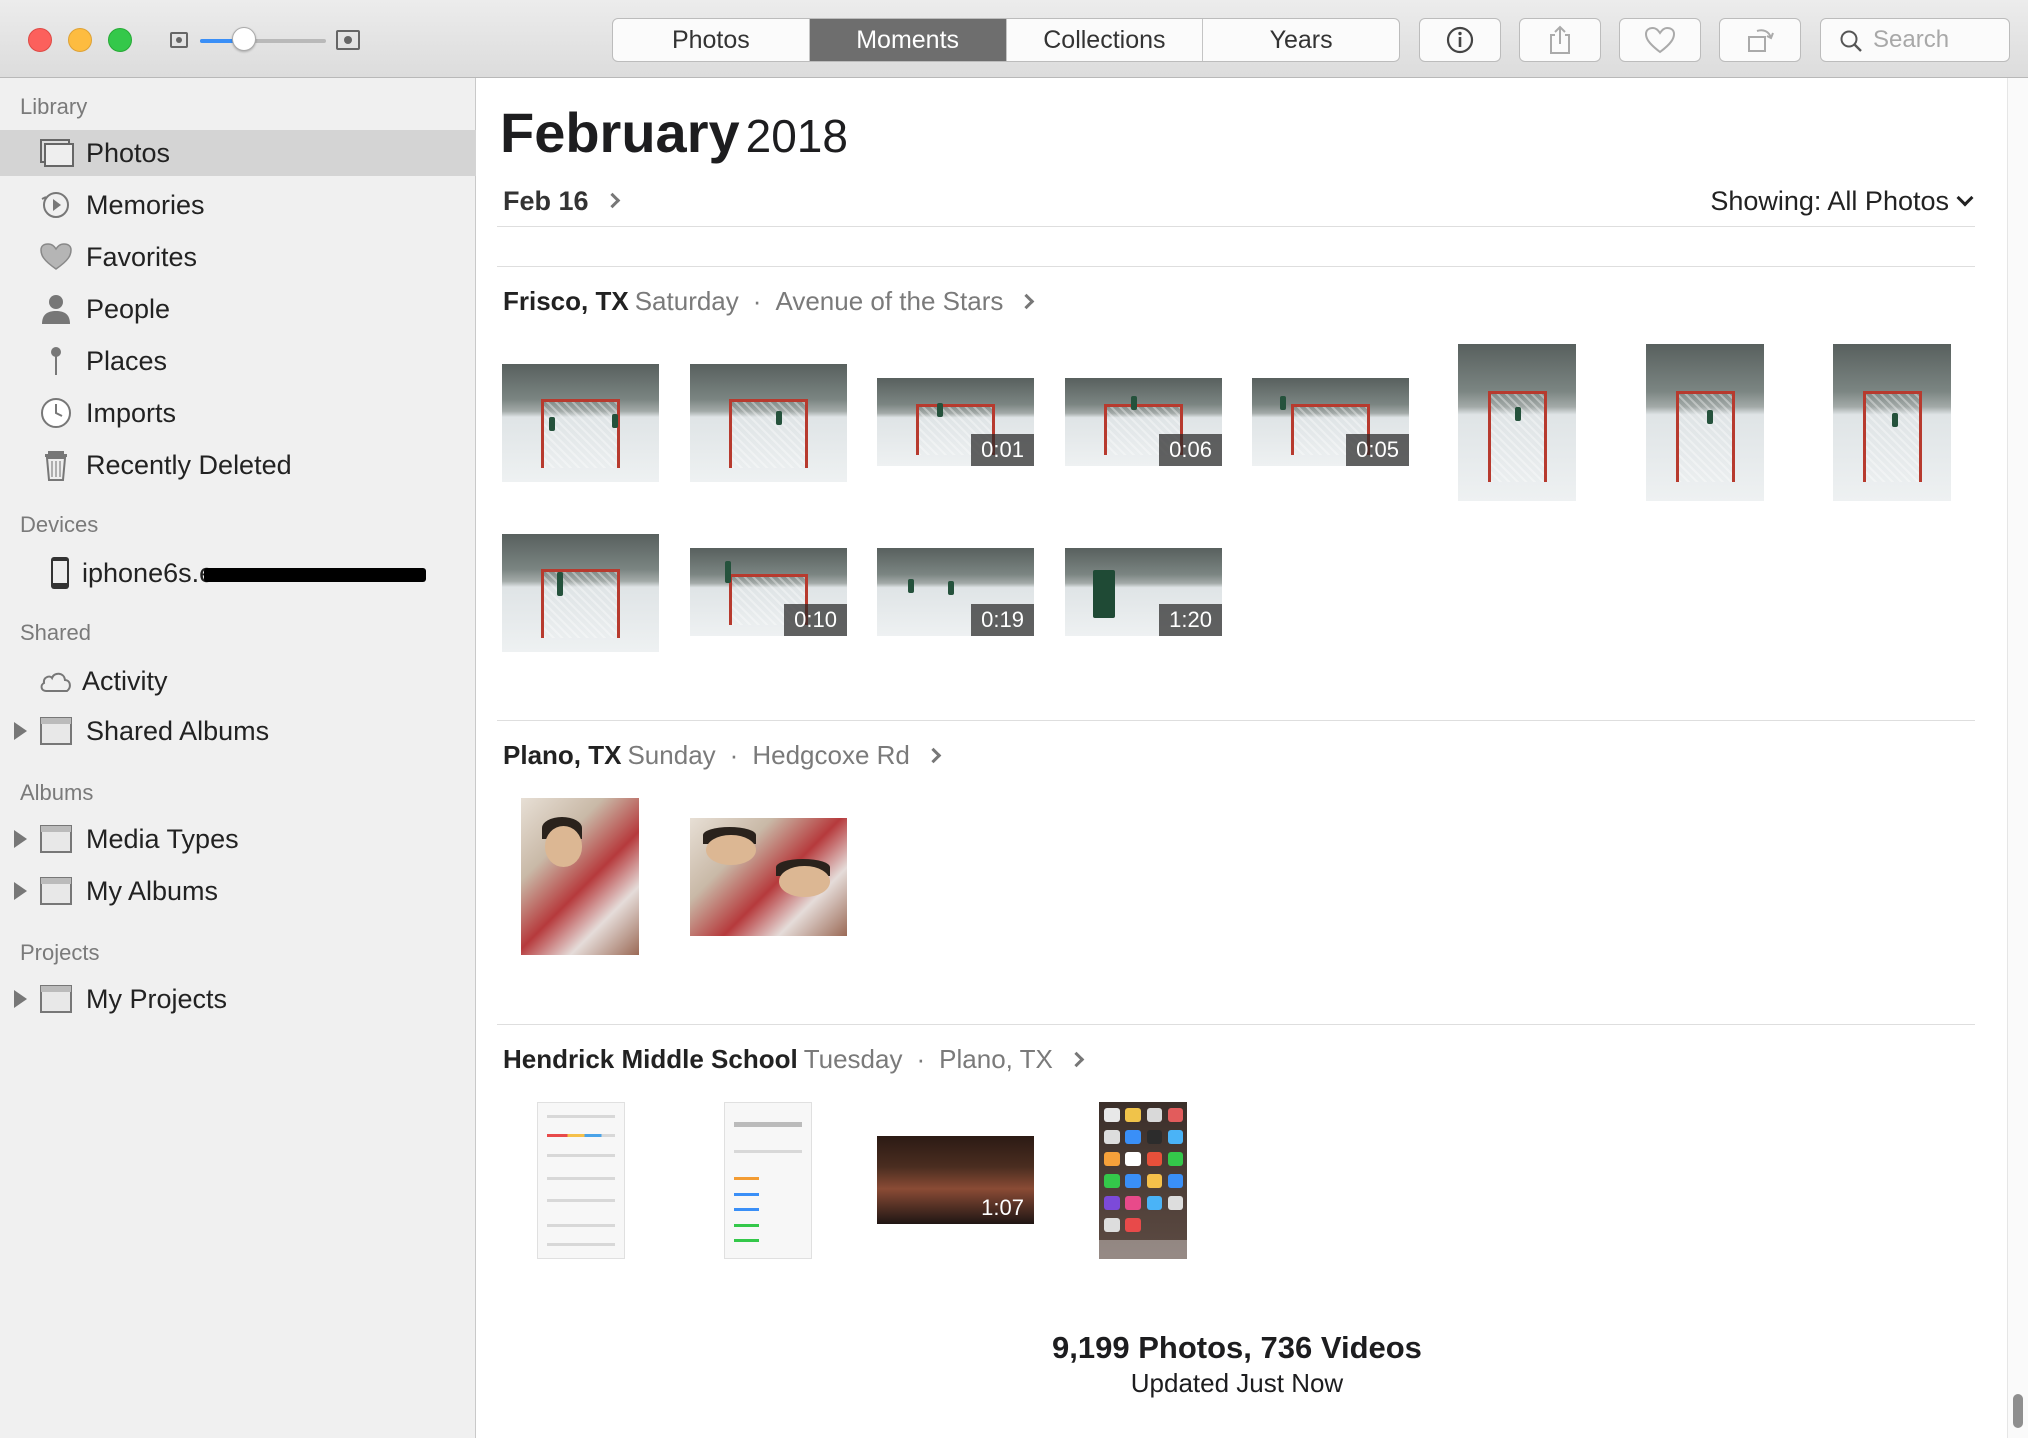 The image size is (2028, 1438). What do you see at coordinates (769, 301) in the screenshot?
I see `moment-header: Frisco, TX Saturday · Avenue of the Stars` at bounding box center [769, 301].